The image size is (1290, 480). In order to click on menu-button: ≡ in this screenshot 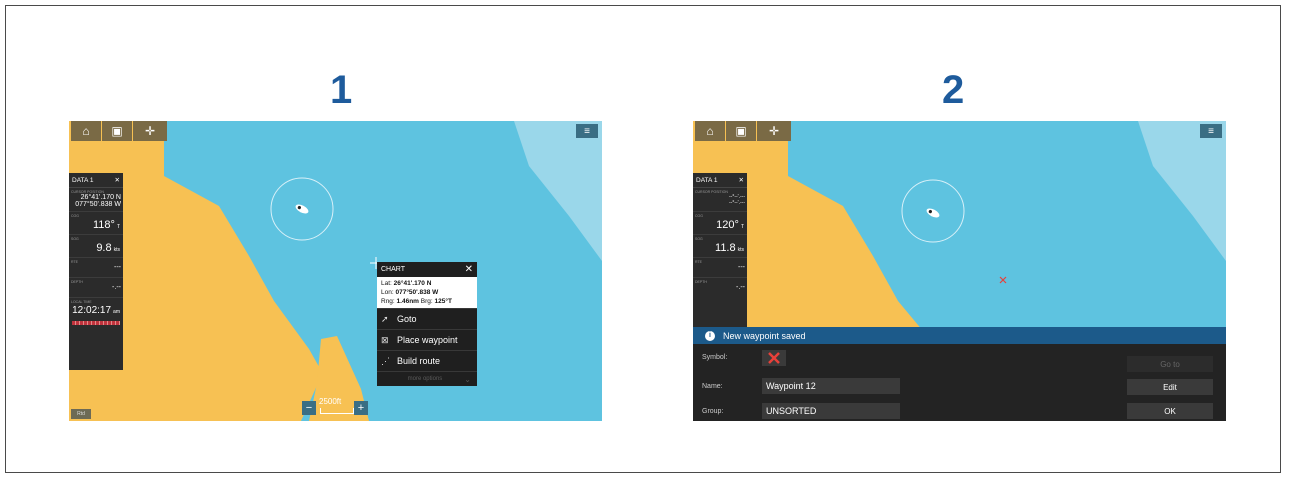, I will do `click(587, 131)`.